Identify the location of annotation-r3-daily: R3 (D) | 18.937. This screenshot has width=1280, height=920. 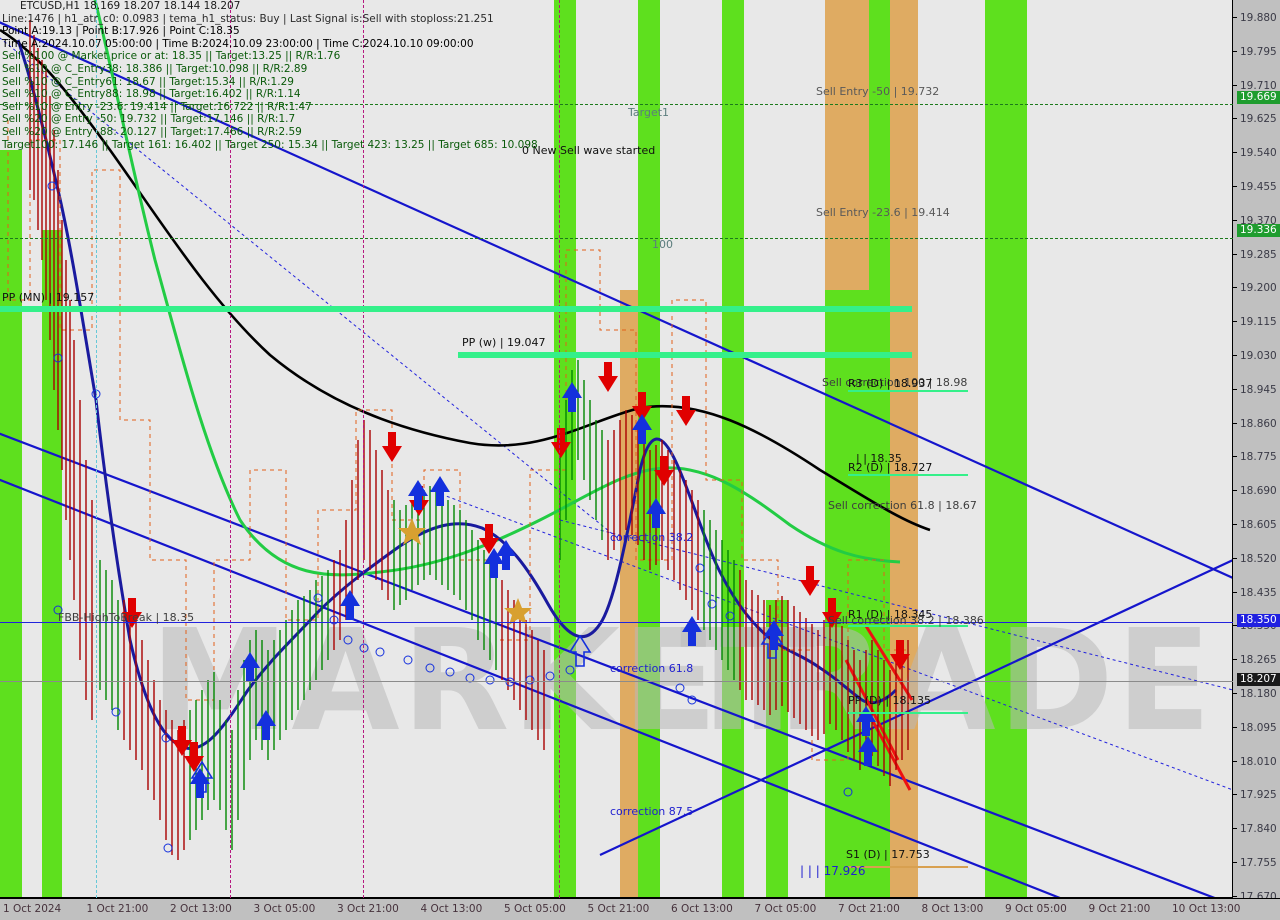
(890, 383).